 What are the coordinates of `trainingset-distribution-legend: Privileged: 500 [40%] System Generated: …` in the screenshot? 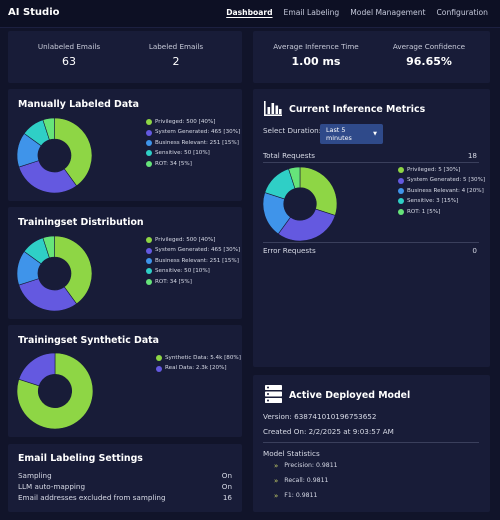 It's located at (193, 261).